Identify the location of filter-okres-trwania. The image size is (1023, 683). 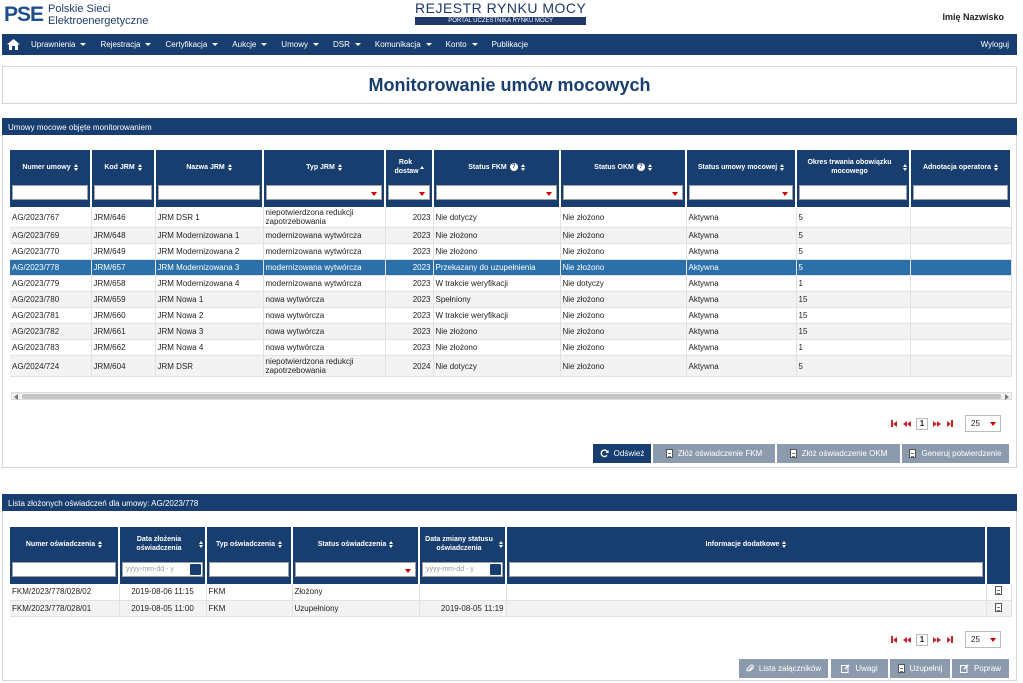
(853, 192).